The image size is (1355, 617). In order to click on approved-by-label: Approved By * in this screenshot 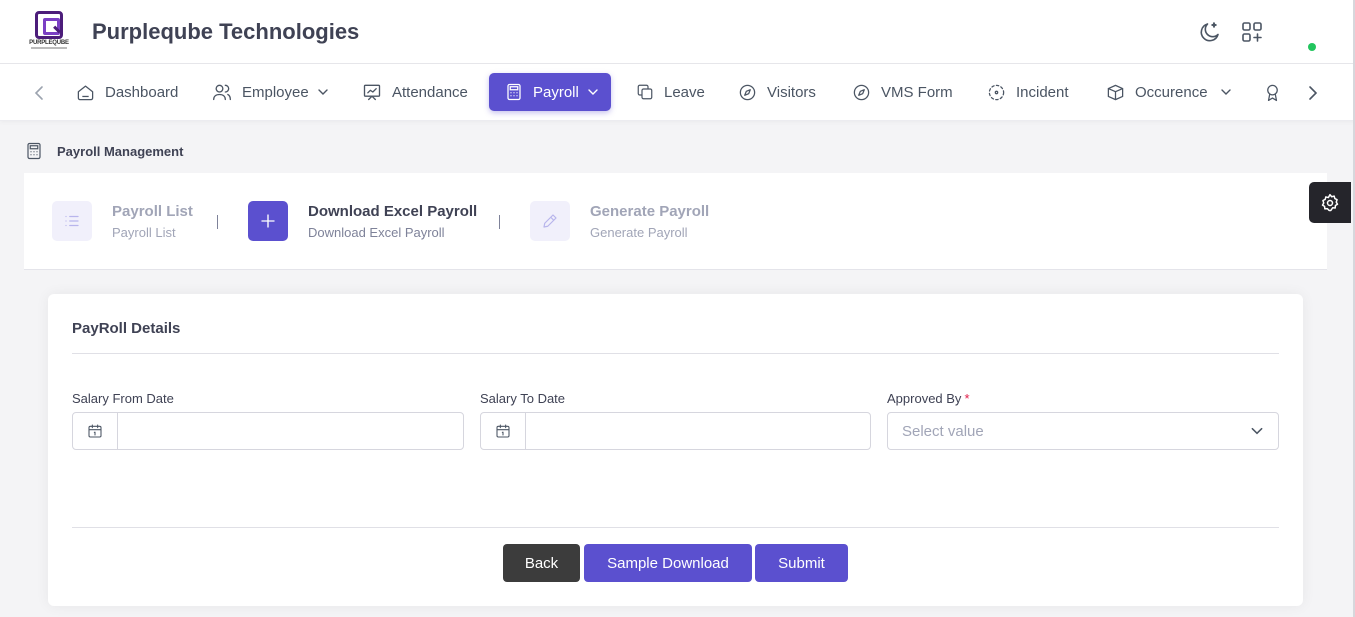, I will do `click(928, 398)`.